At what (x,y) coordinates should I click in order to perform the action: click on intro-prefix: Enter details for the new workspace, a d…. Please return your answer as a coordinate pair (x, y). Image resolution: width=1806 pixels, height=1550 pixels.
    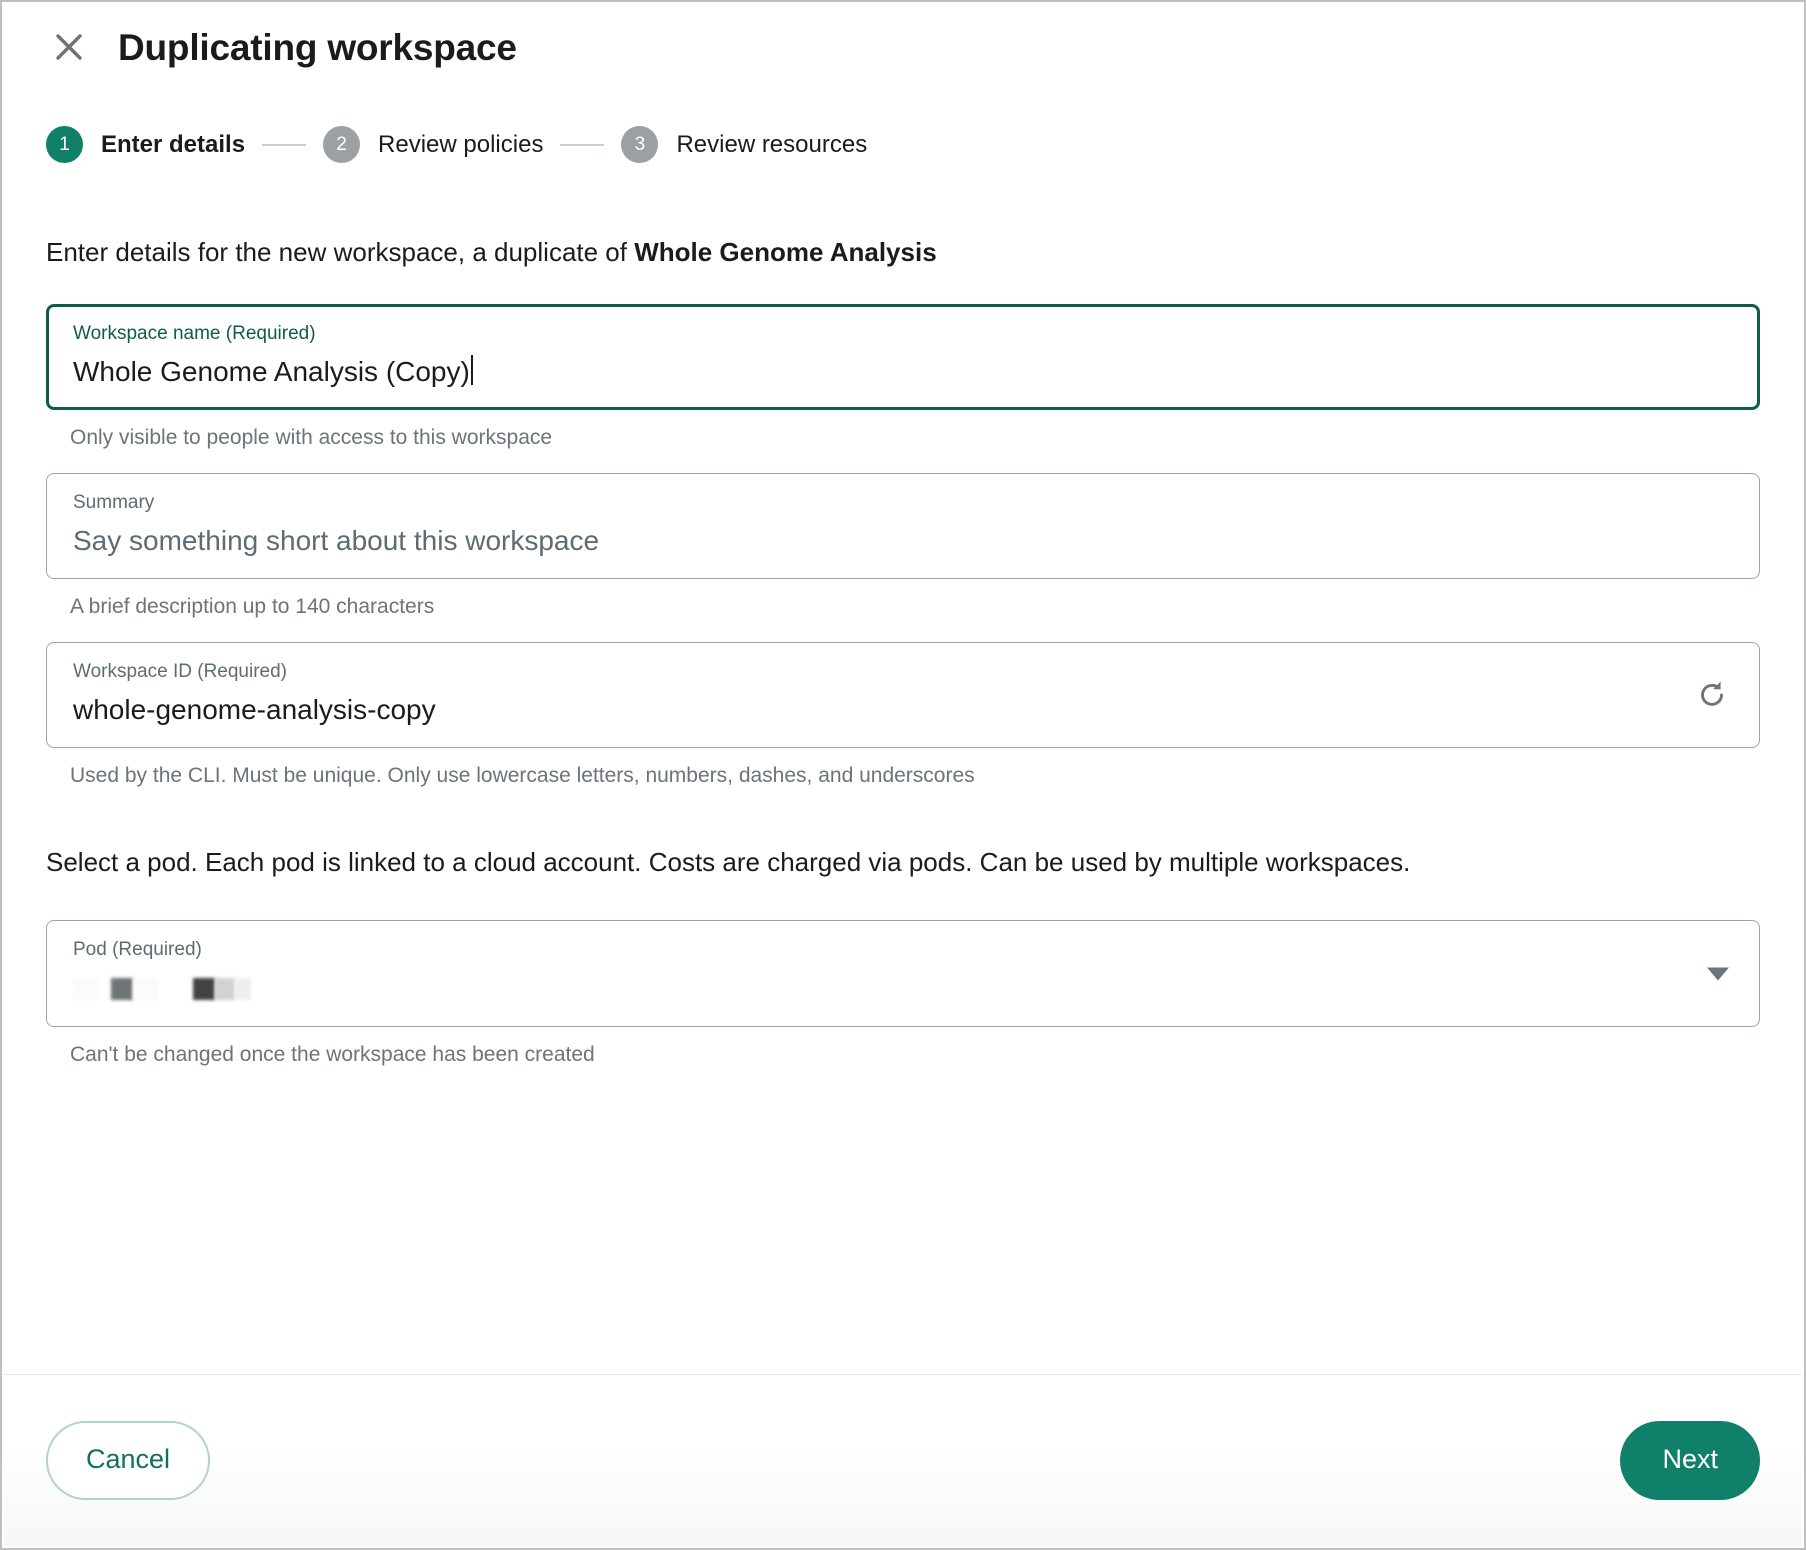
    Looking at the image, I should click on (340, 252).